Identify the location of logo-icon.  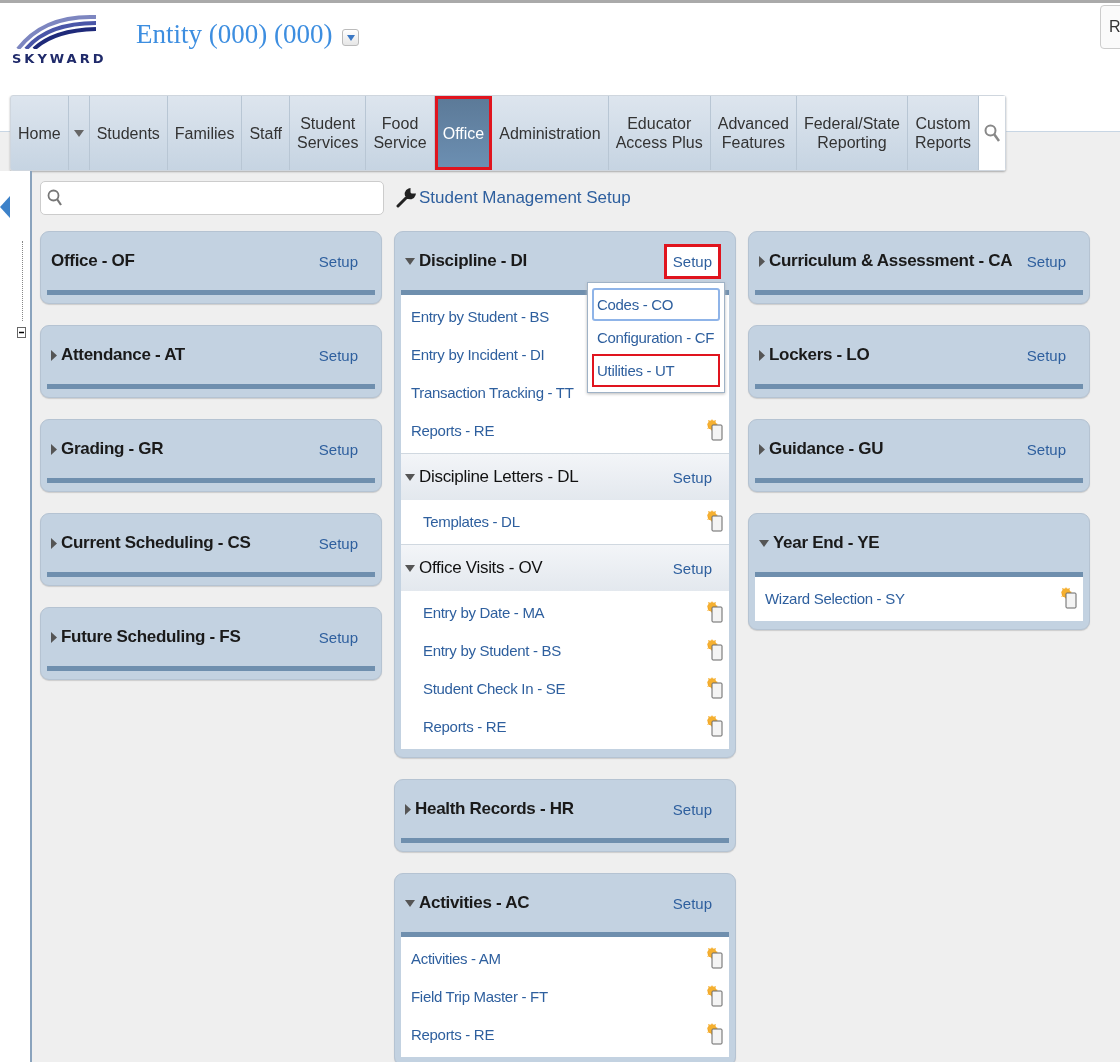
(55, 31).